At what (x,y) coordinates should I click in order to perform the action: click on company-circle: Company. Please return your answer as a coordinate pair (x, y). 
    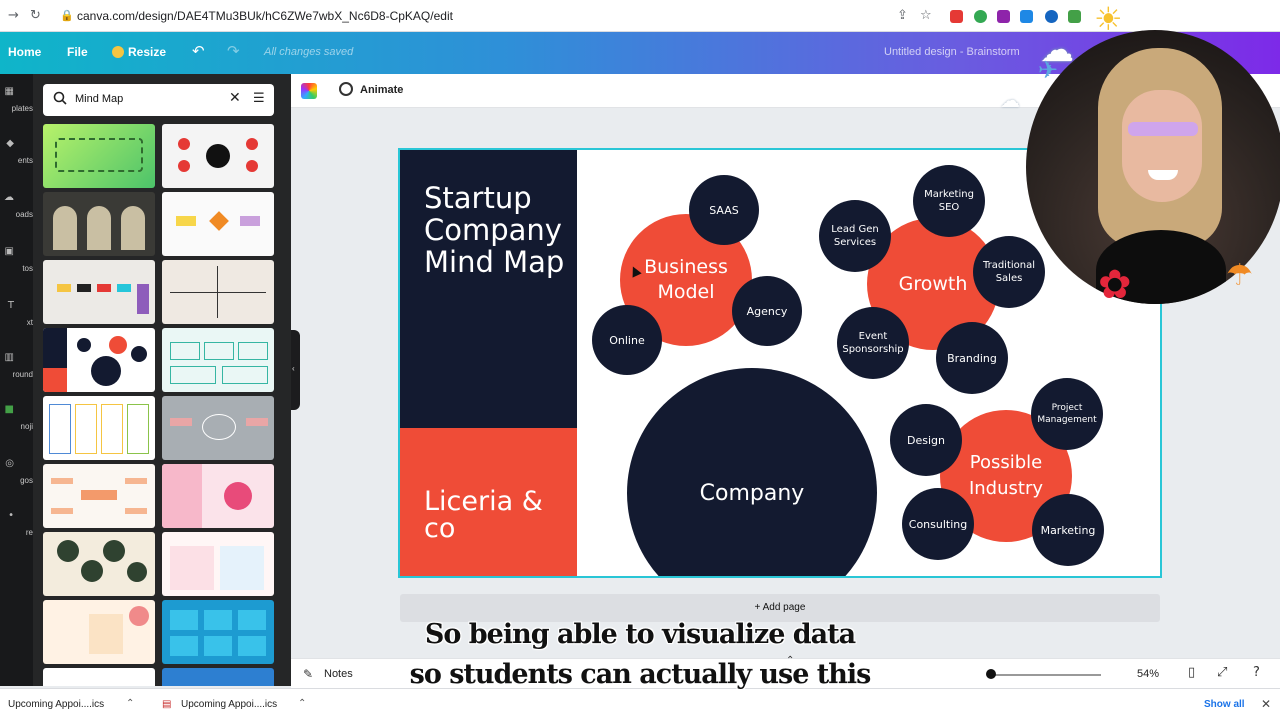
    Looking at the image, I should click on (752, 472).